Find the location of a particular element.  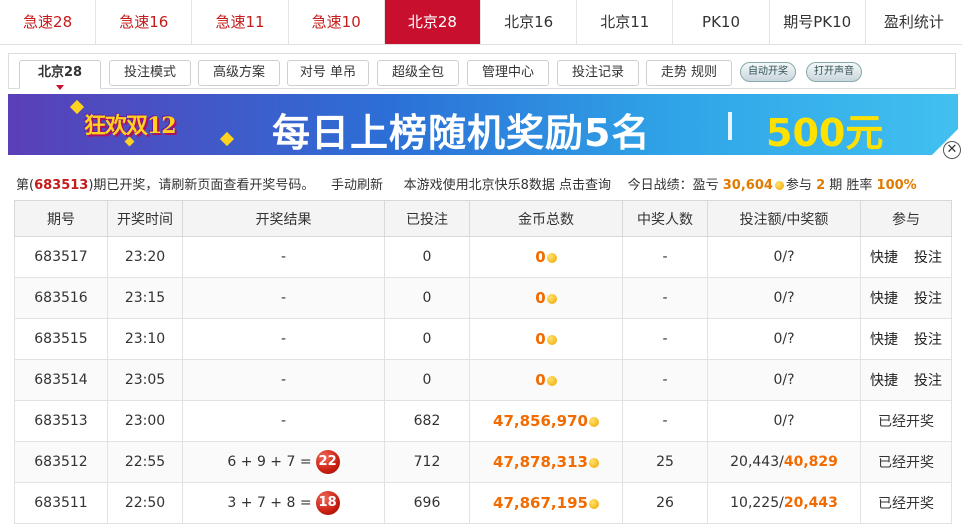

row-period: 683512 is located at coordinates (61, 462).